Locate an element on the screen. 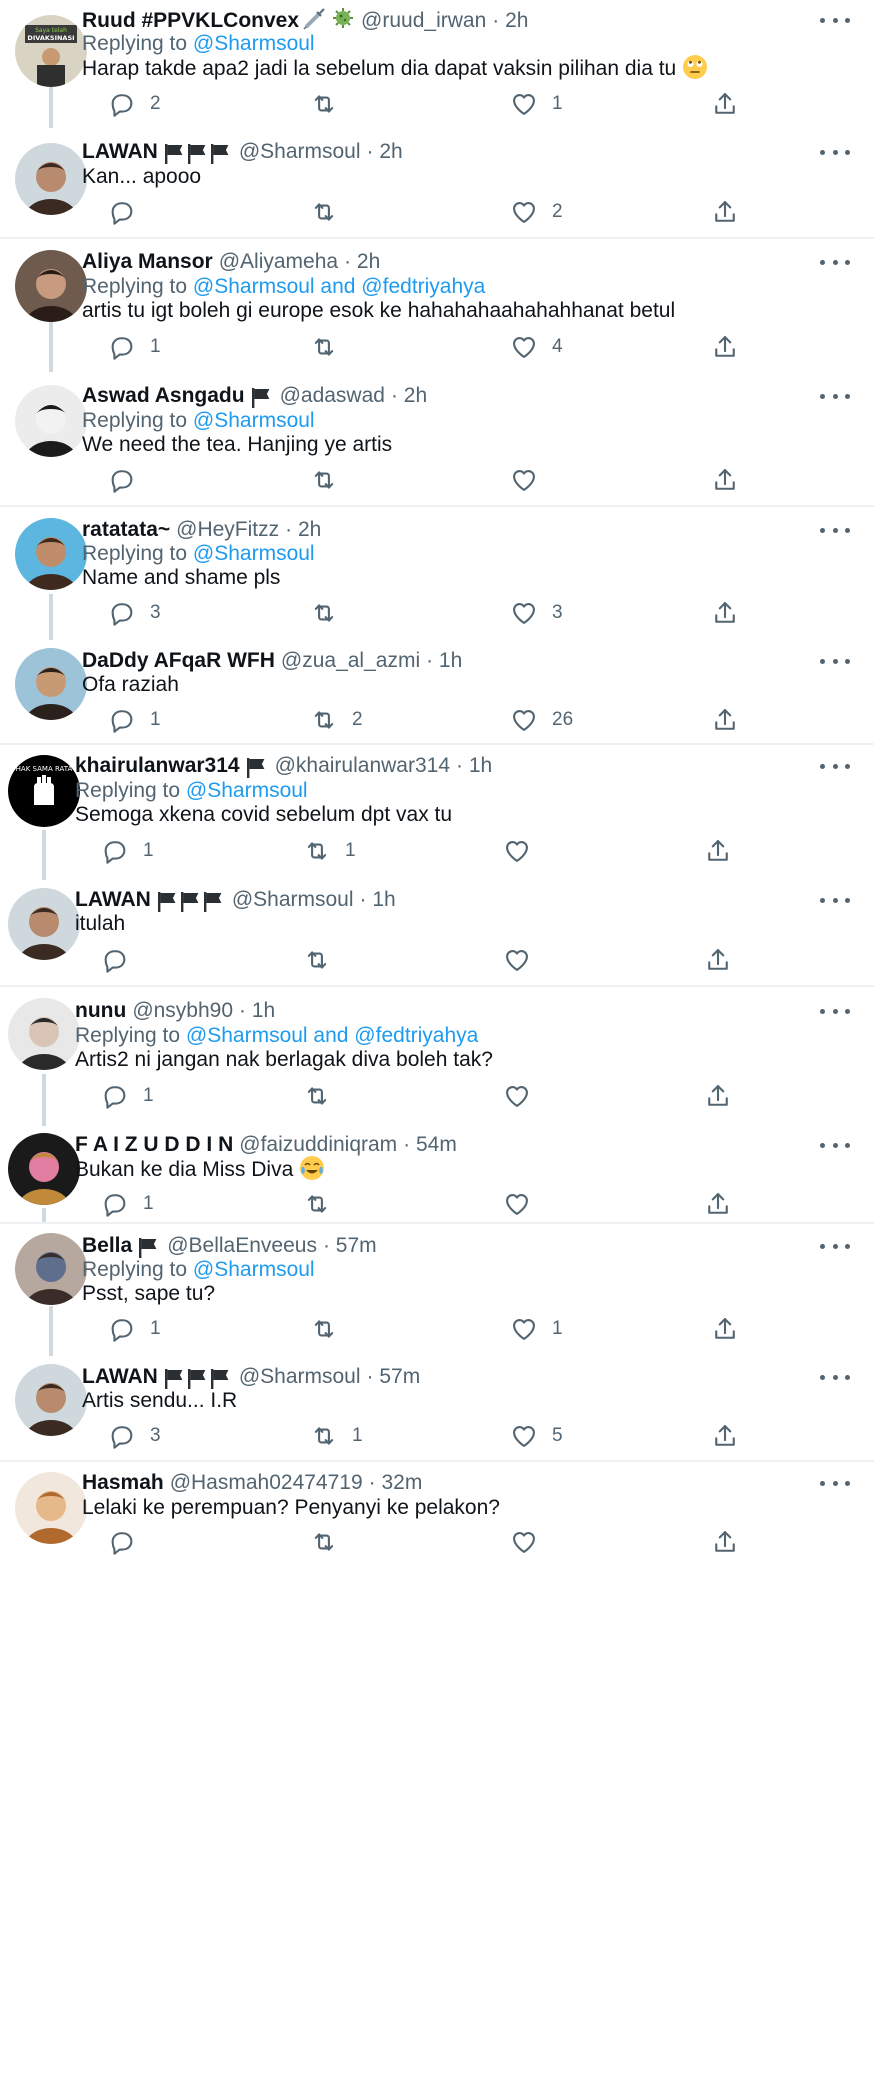 This screenshot has width=874, height=2097. avatar: HAK SAMA RATA is located at coordinates (44, 791).